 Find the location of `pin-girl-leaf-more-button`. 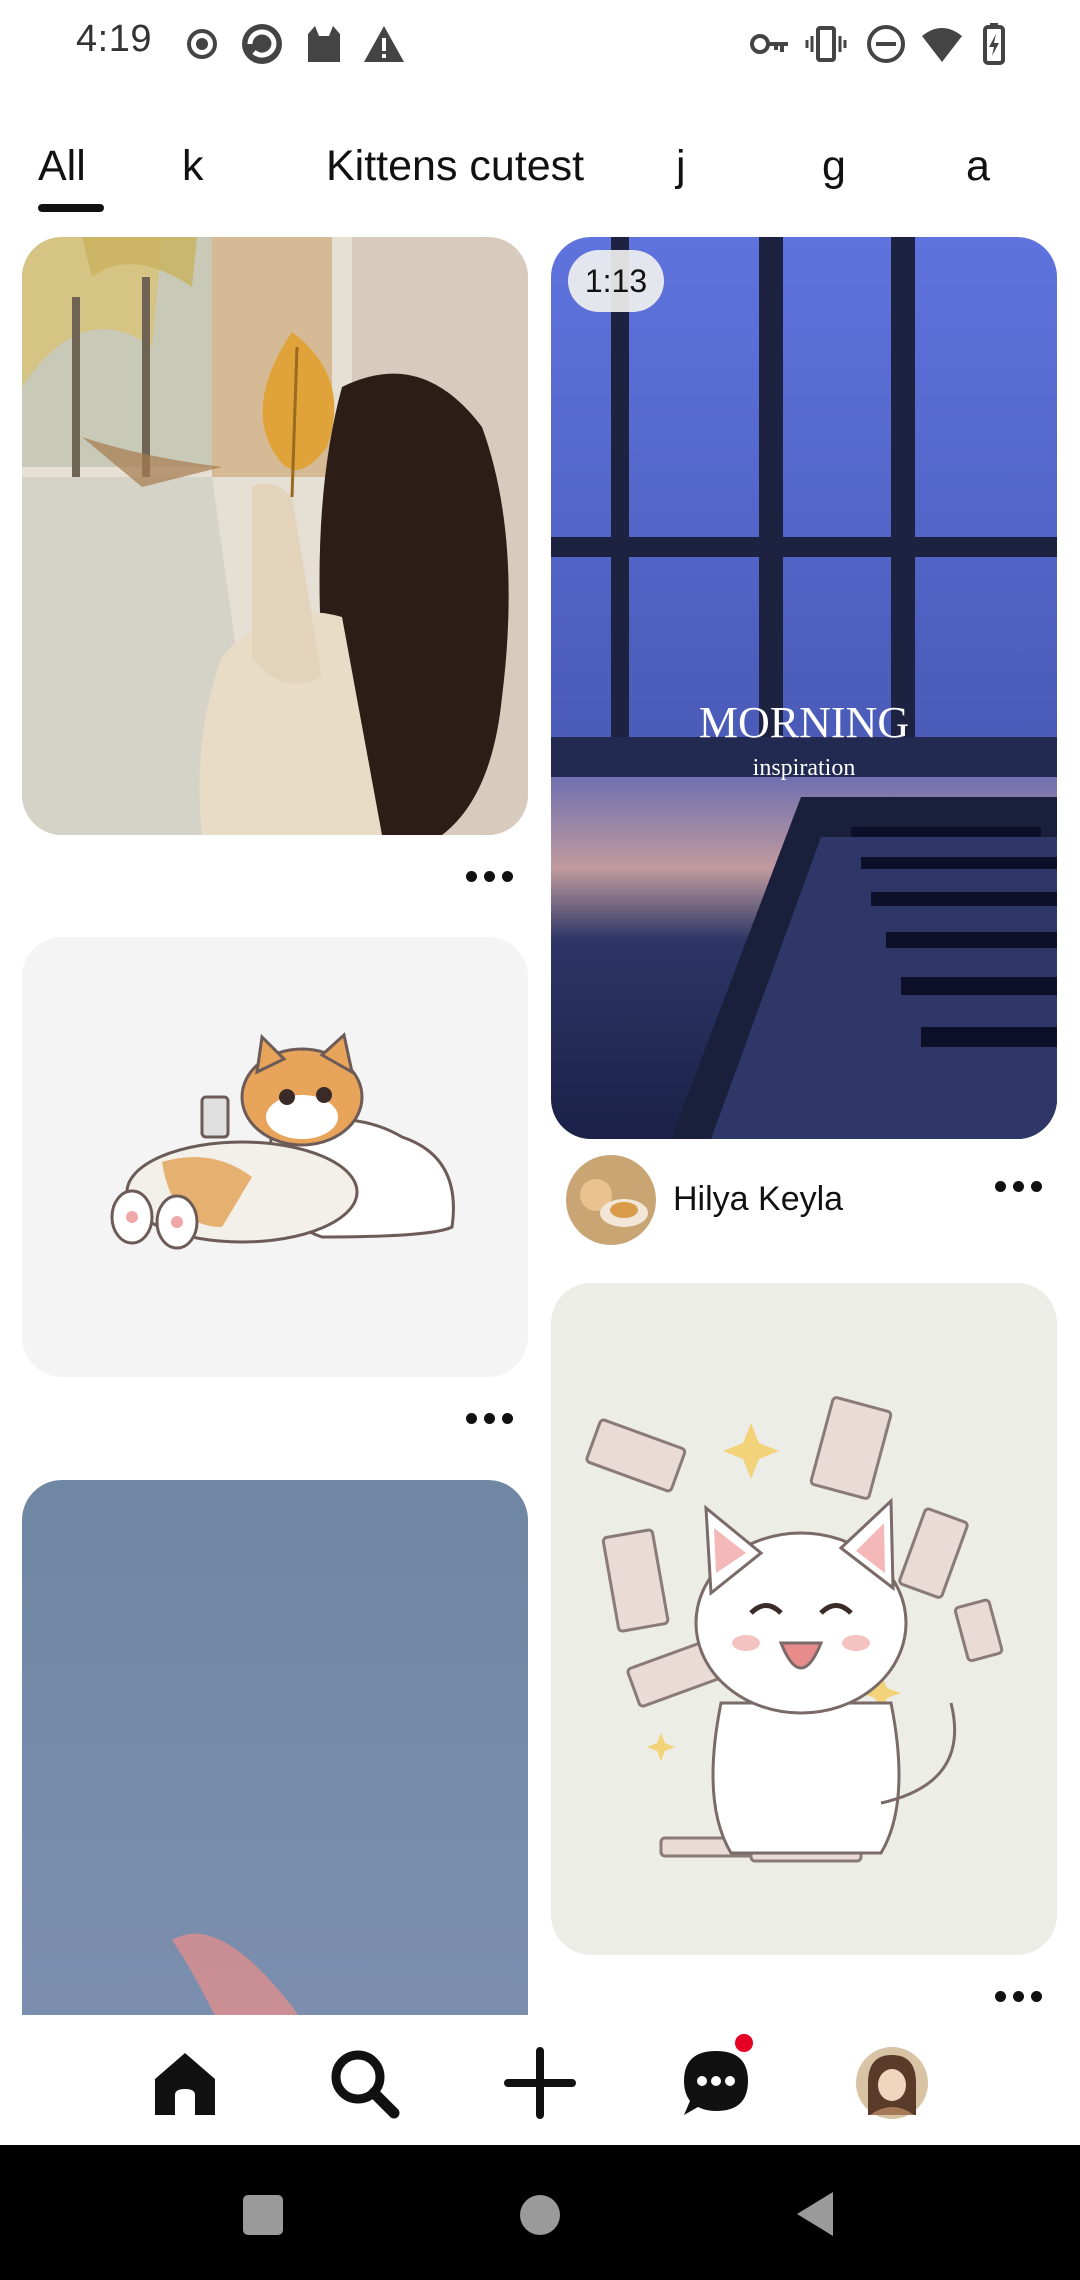

pin-girl-leaf-more-button is located at coordinates (490, 876).